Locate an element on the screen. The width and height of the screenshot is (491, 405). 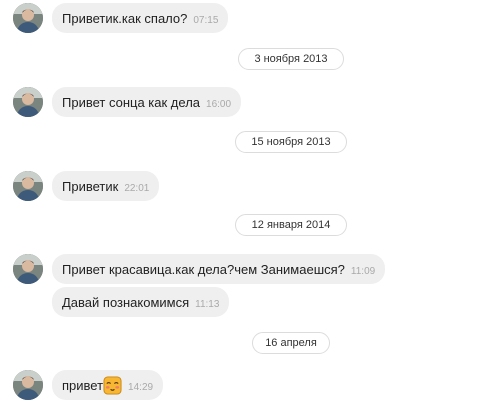
message-text: Привет сонца как дела is located at coordinates (131, 102).